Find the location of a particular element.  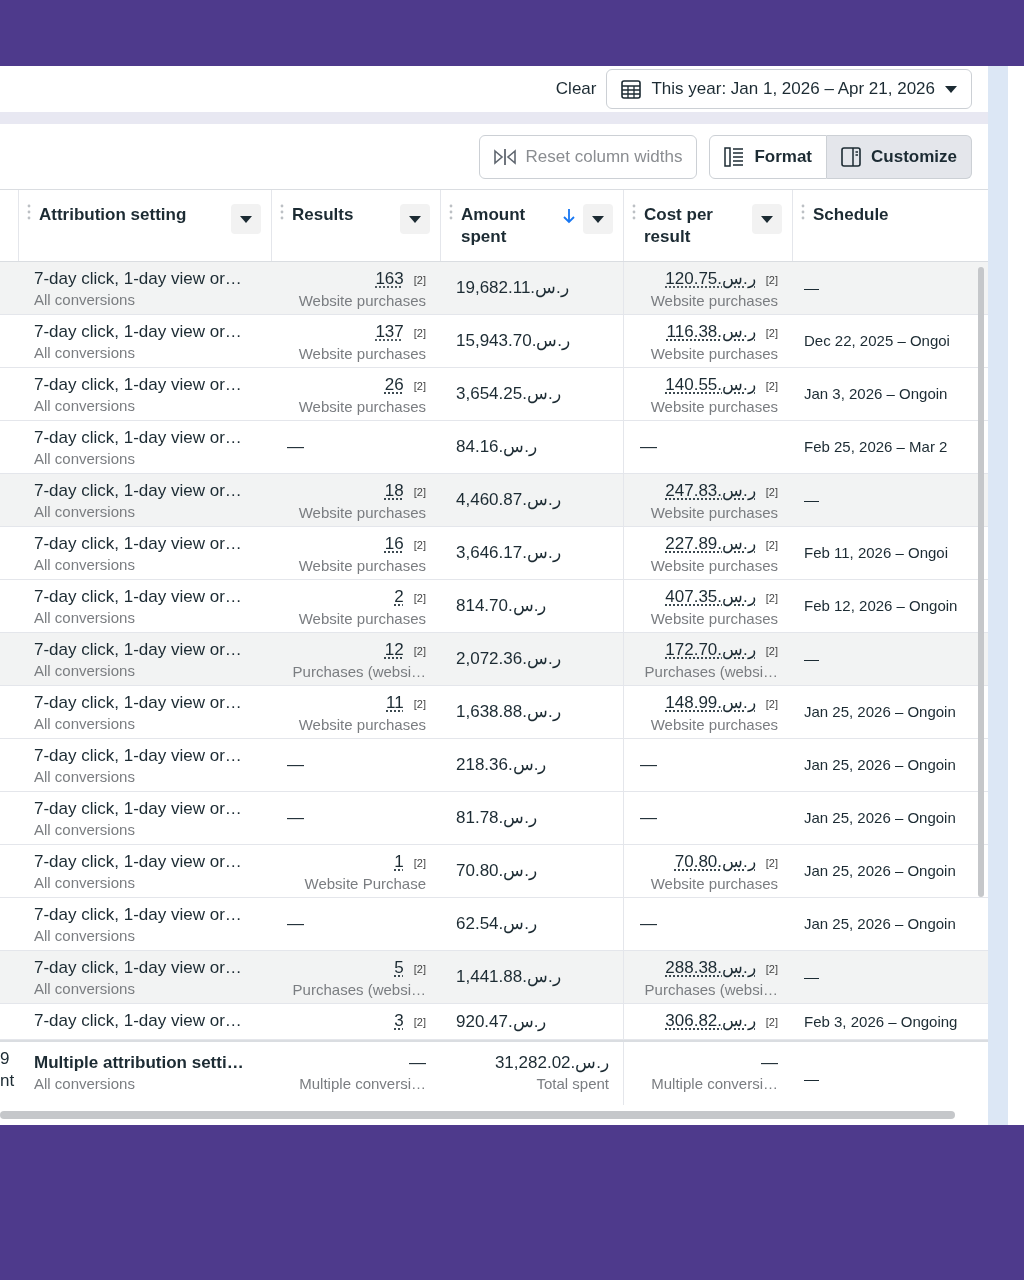

cost-value: 148.99.ر.س is located at coordinates (710, 703).